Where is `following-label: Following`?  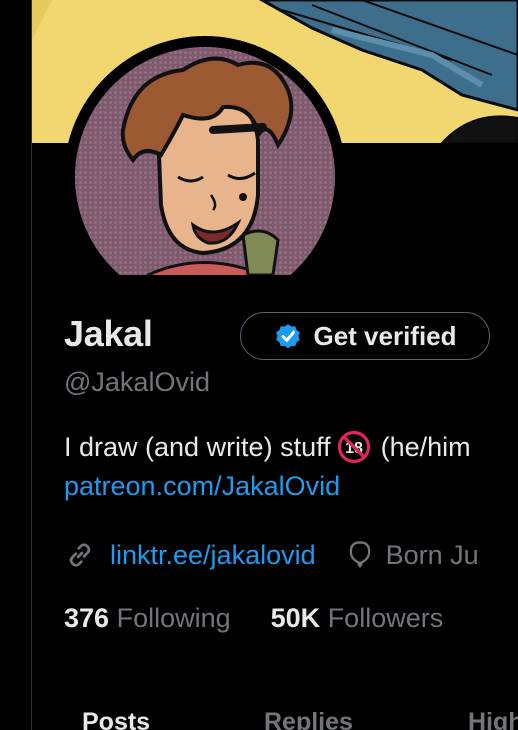 following-label: Following is located at coordinates (173, 618).